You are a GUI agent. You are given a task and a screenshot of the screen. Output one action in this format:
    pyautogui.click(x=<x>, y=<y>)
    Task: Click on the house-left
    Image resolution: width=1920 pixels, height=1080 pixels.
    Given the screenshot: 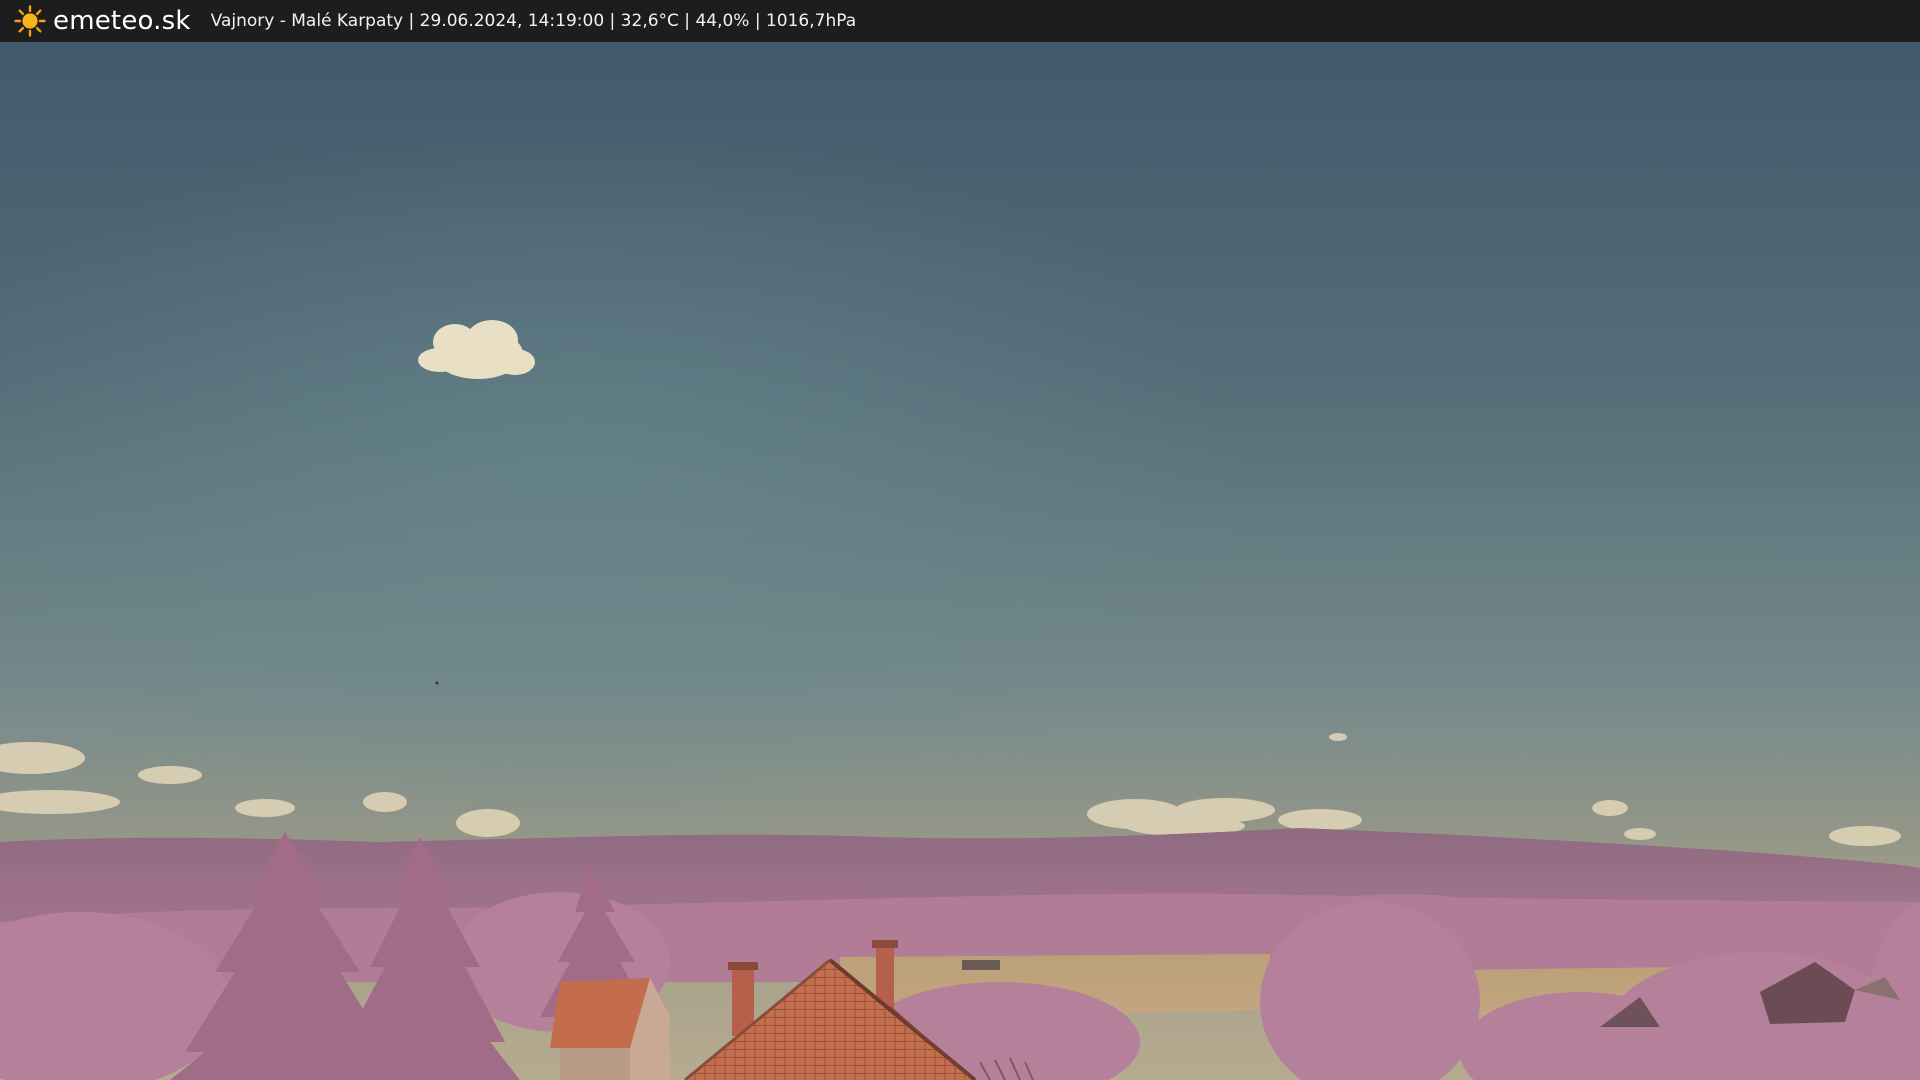 What is the action you would take?
    pyautogui.click(x=610, y=1029)
    